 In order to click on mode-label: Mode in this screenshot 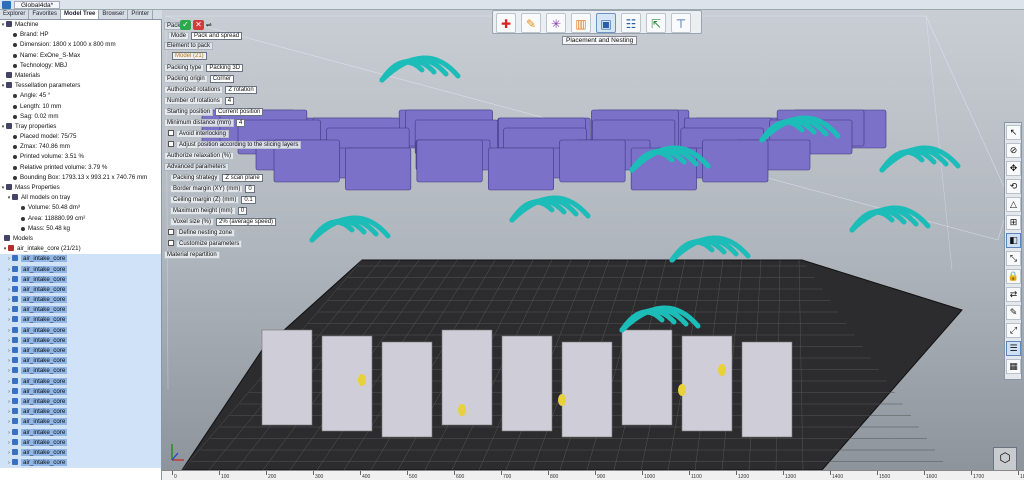, I will do `click(179, 36)`.